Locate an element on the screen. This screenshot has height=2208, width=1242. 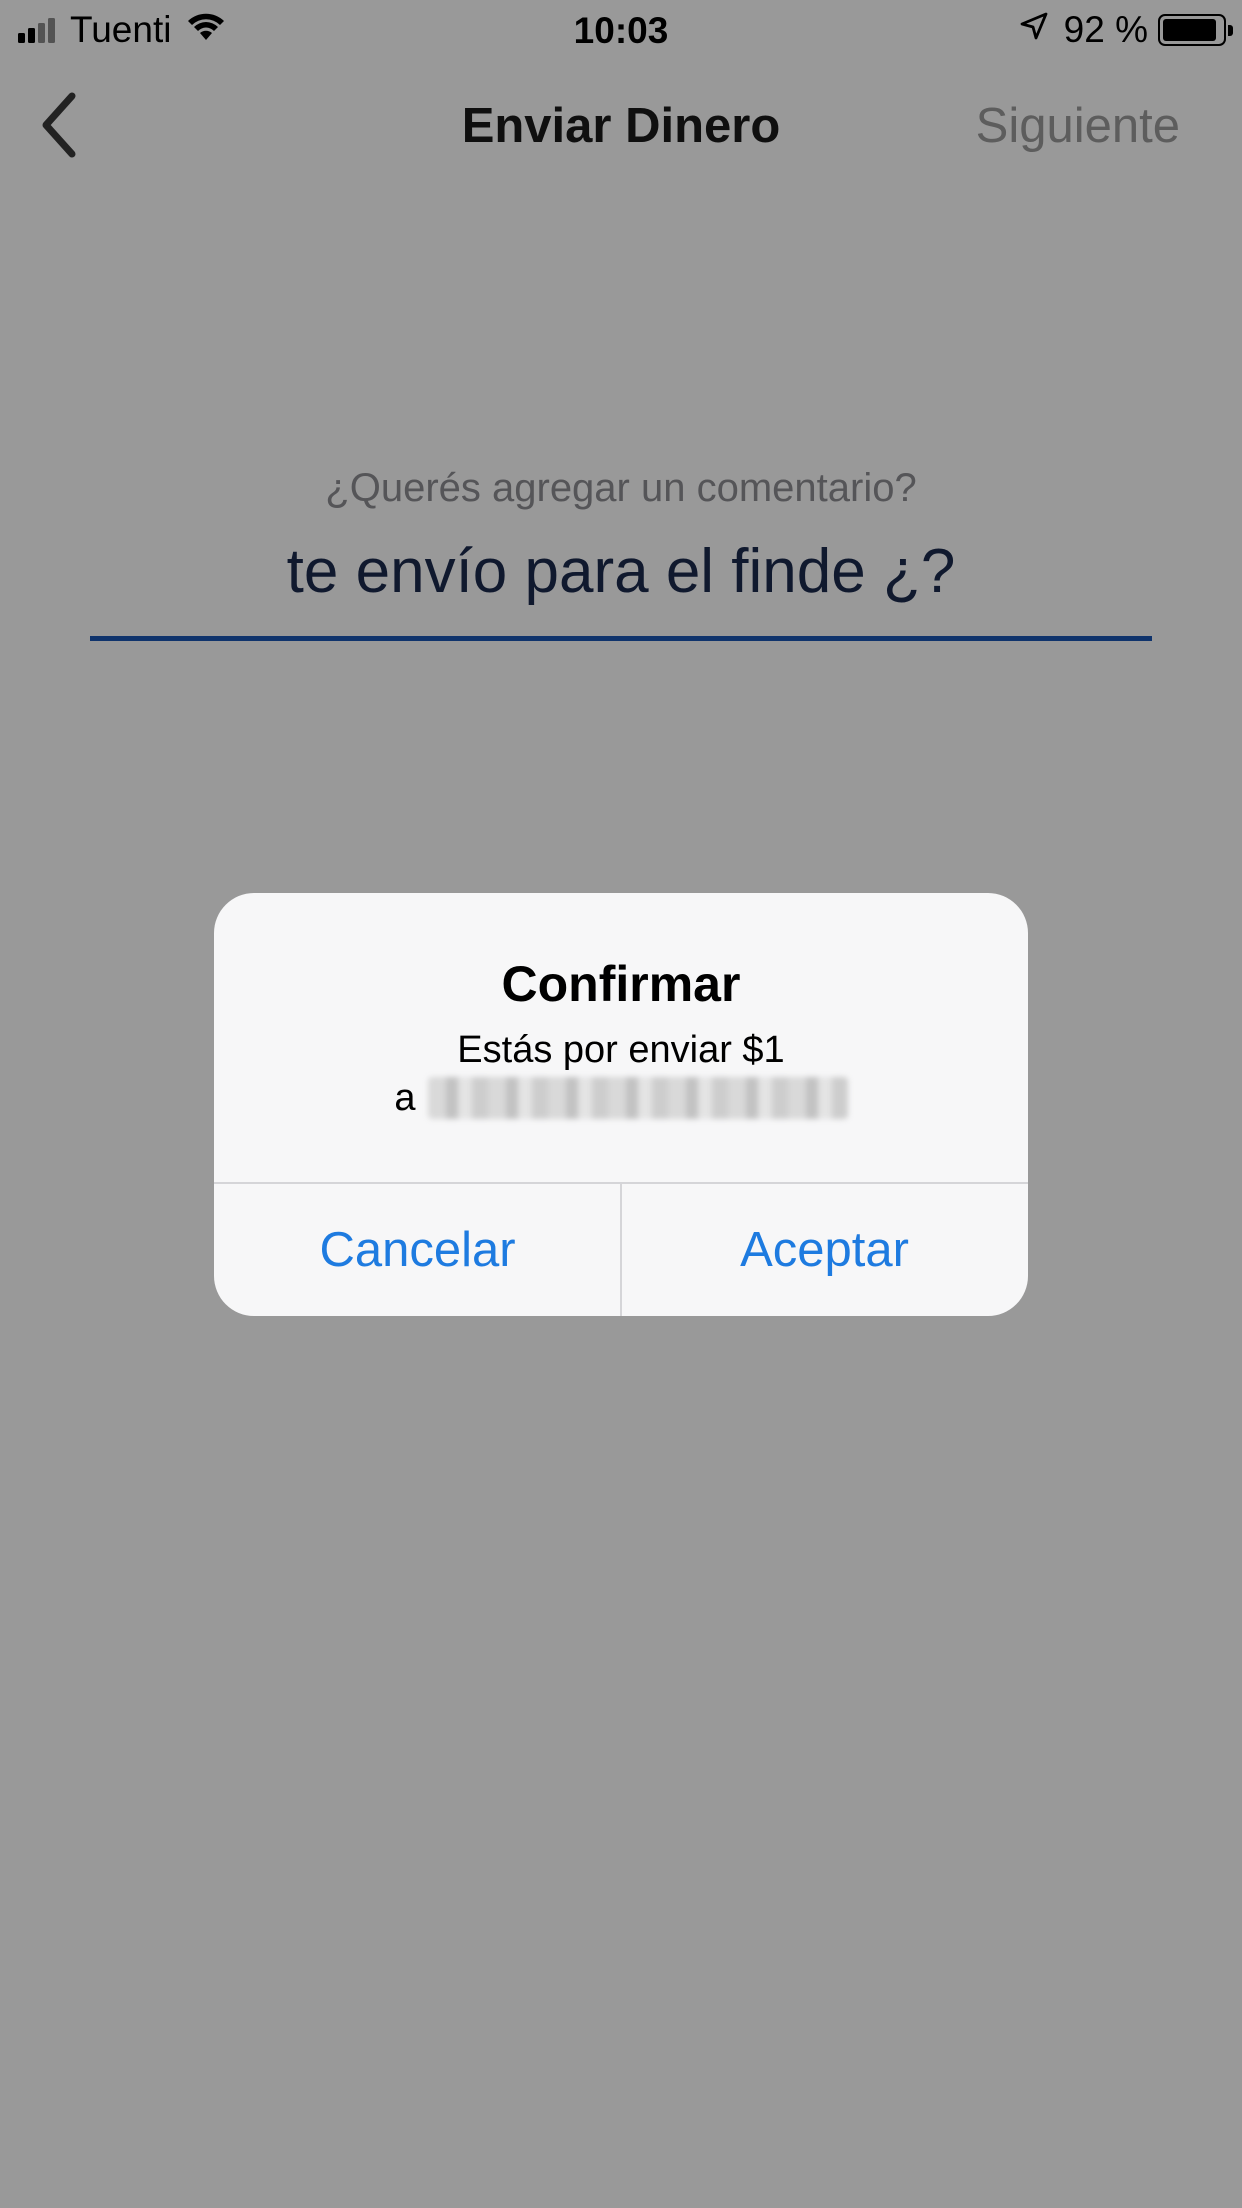
alert-title: Confirmar is located at coordinates (621, 984).